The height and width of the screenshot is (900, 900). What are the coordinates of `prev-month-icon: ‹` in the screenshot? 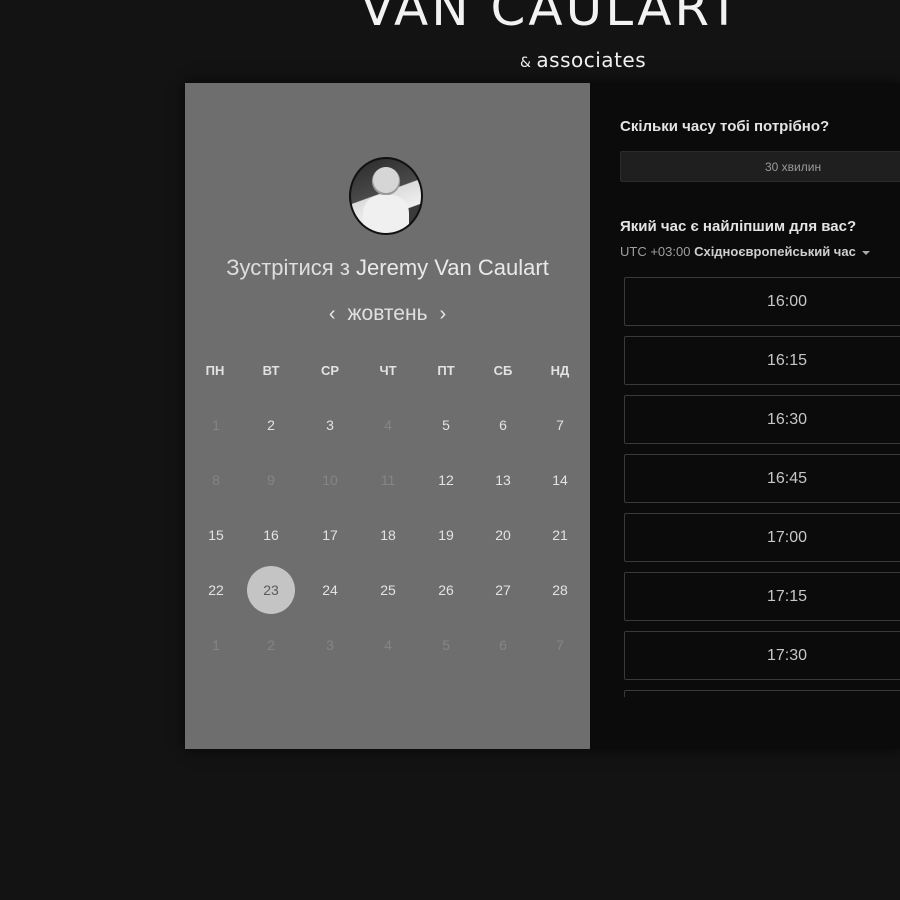 It's located at (332, 314).